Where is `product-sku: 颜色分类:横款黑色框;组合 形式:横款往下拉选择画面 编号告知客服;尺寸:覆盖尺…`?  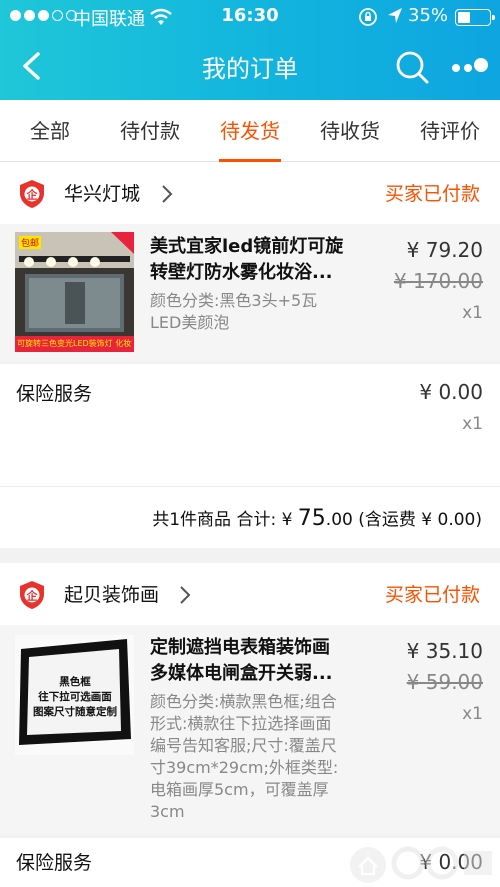 product-sku: 颜色分类:横款黑色框;组合 形式:横款往下拉选择画面 编号告知客服;尺寸:覆盖尺… is located at coordinates (244, 756).